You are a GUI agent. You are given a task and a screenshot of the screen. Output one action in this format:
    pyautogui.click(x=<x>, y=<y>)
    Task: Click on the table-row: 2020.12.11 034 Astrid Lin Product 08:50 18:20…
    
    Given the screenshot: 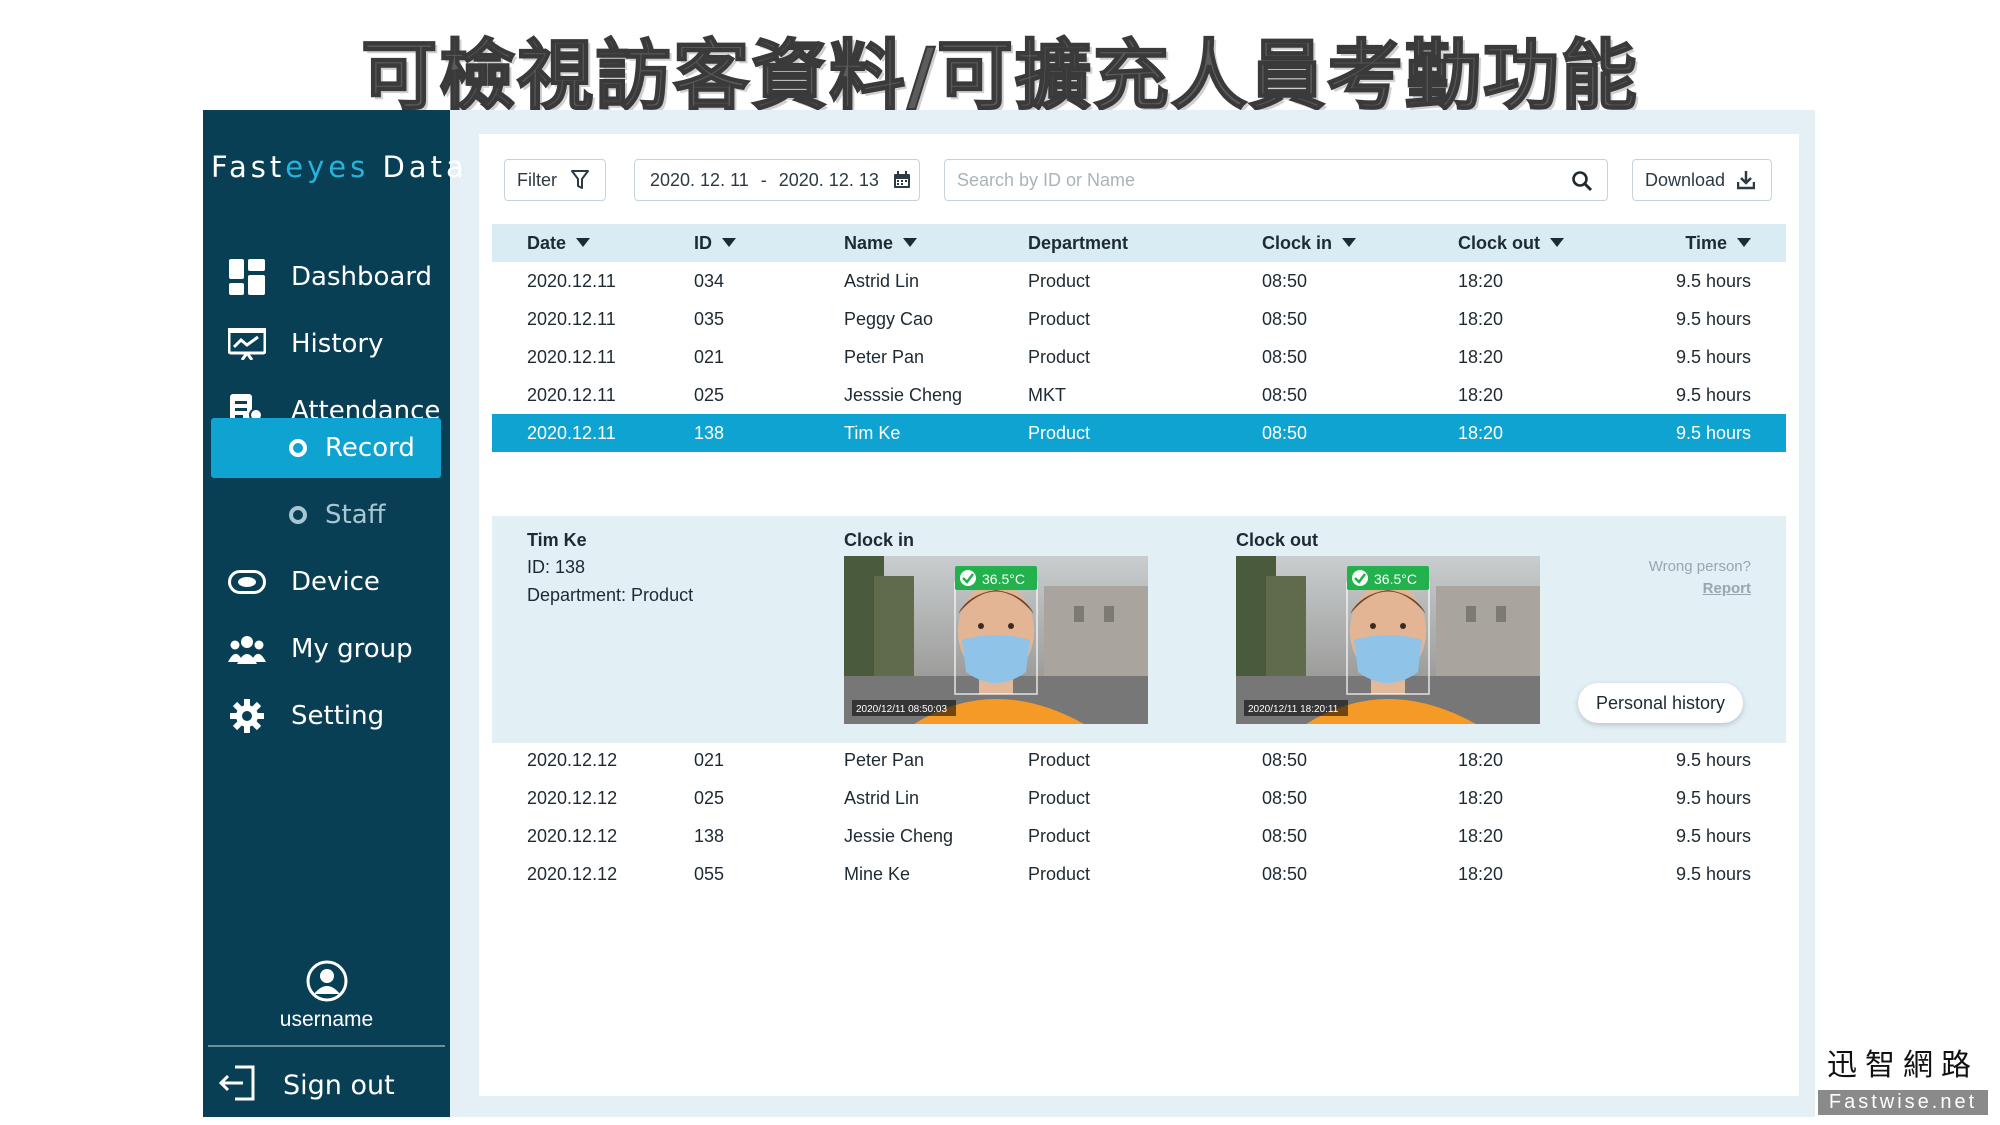 What is the action you would take?
    pyautogui.click(x=1139, y=281)
    